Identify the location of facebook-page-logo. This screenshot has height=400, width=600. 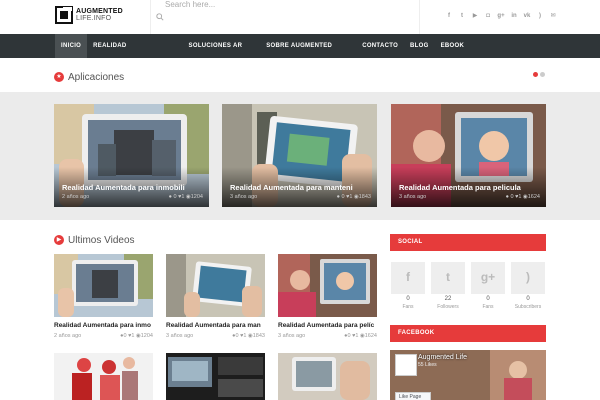
(406, 365).